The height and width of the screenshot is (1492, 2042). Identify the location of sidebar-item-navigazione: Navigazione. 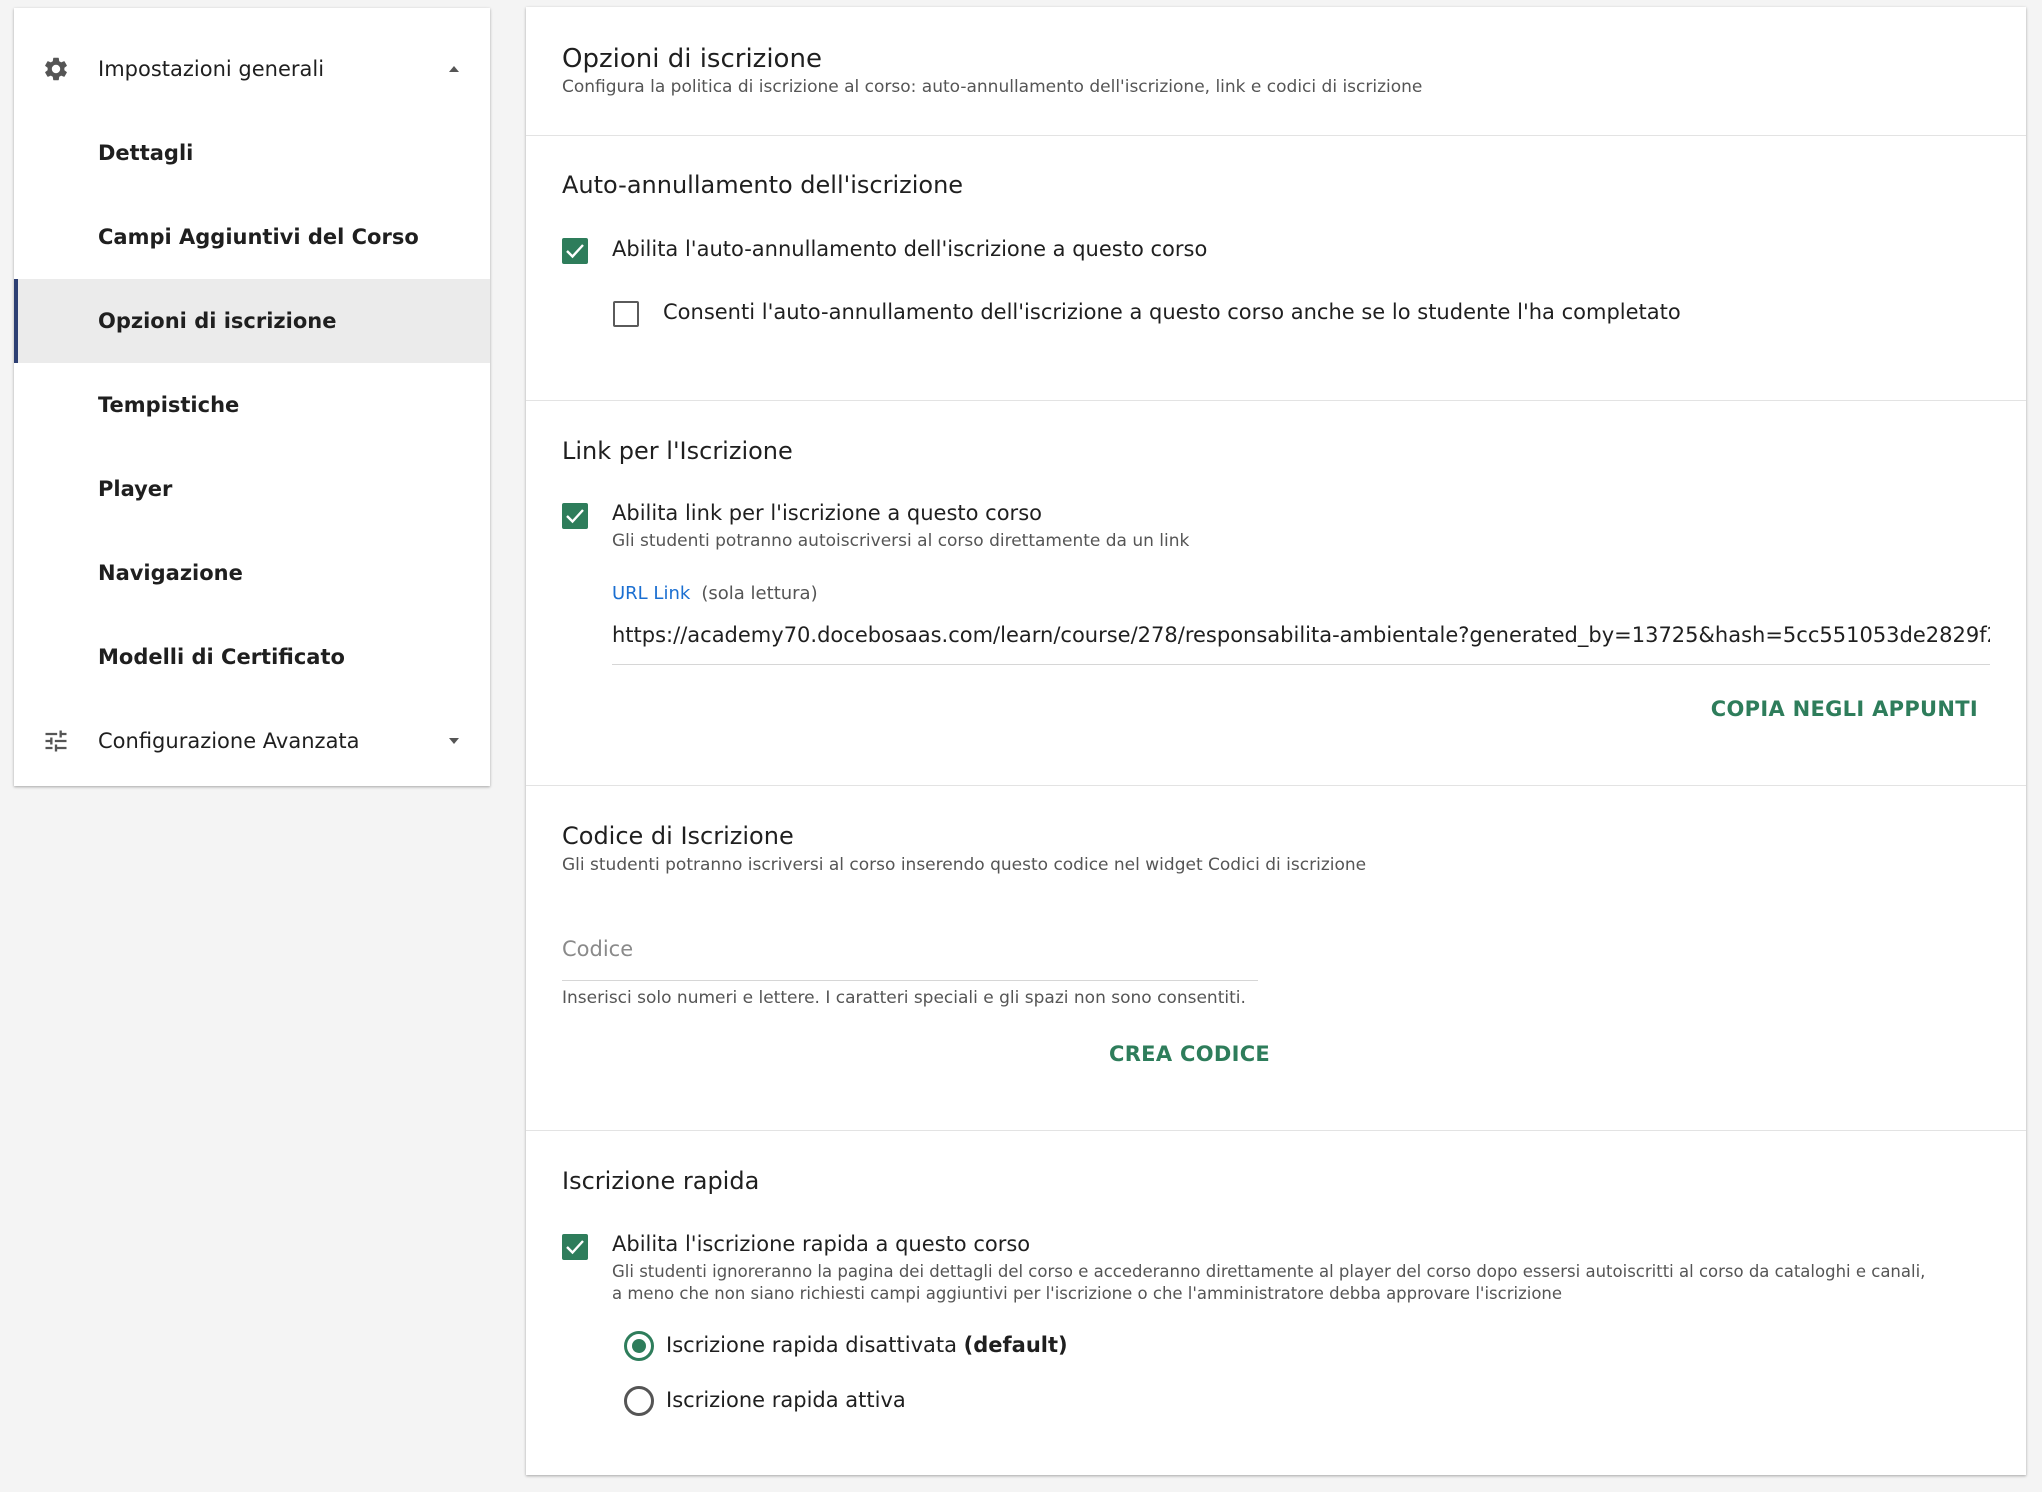
(252, 573).